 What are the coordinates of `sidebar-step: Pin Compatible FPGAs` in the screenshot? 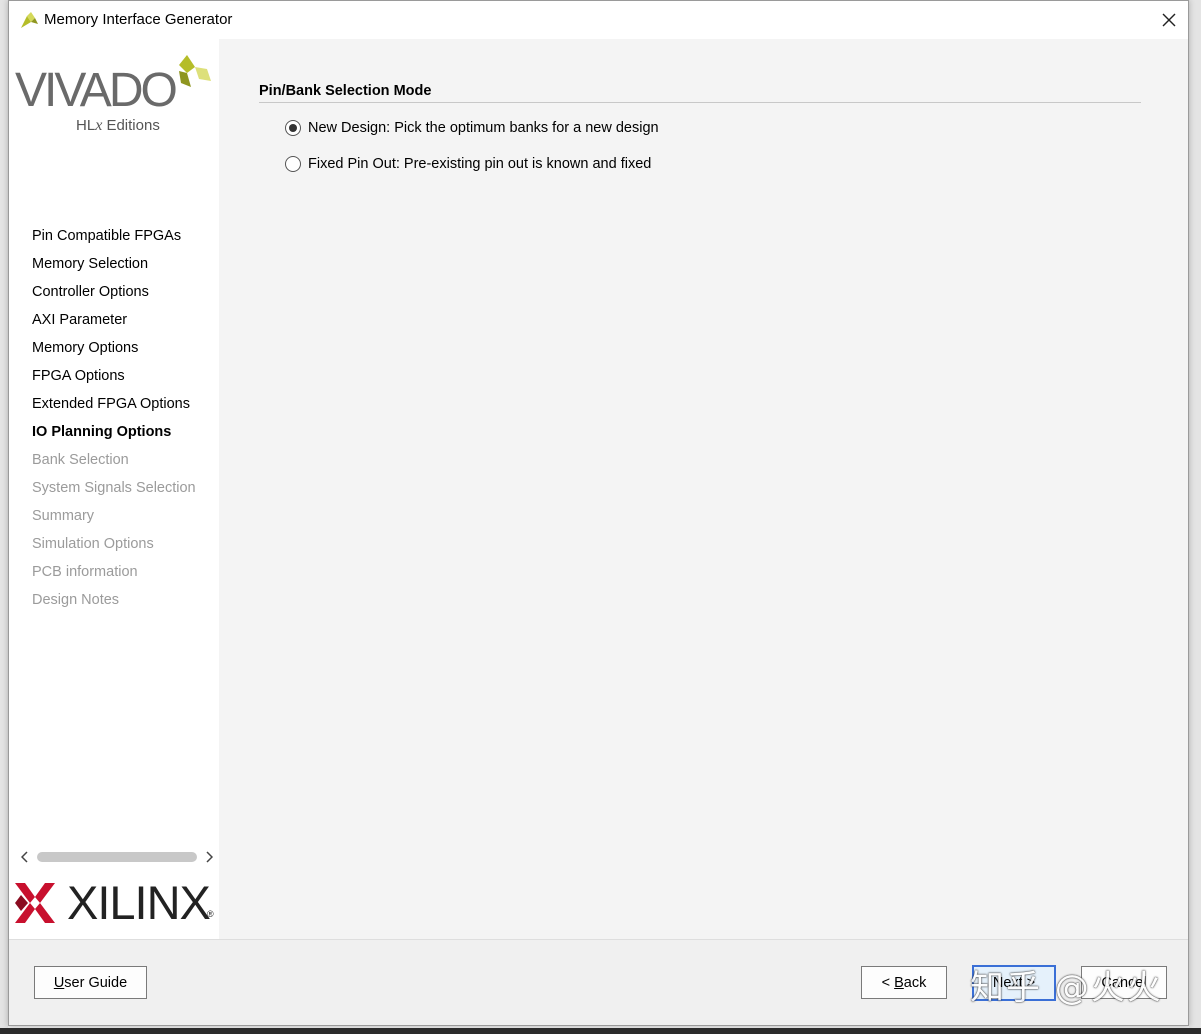 It's located at (114, 236).